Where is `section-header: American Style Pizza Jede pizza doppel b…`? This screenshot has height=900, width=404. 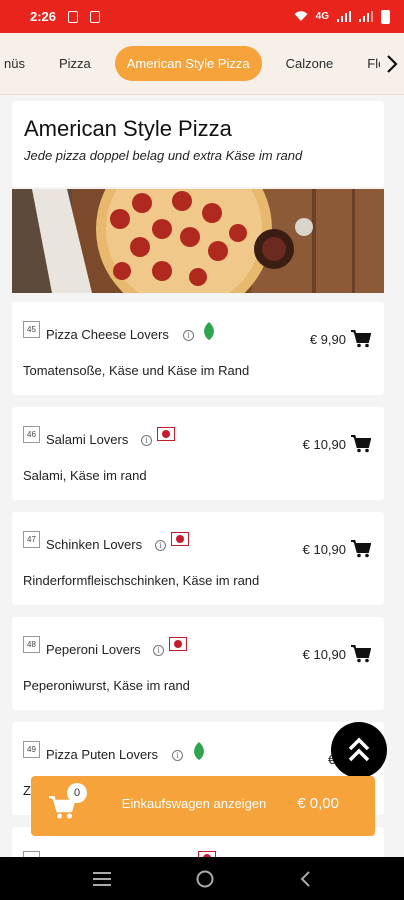
section-header: American Style Pizza Jede pizza doppel b… is located at coordinates (198, 144).